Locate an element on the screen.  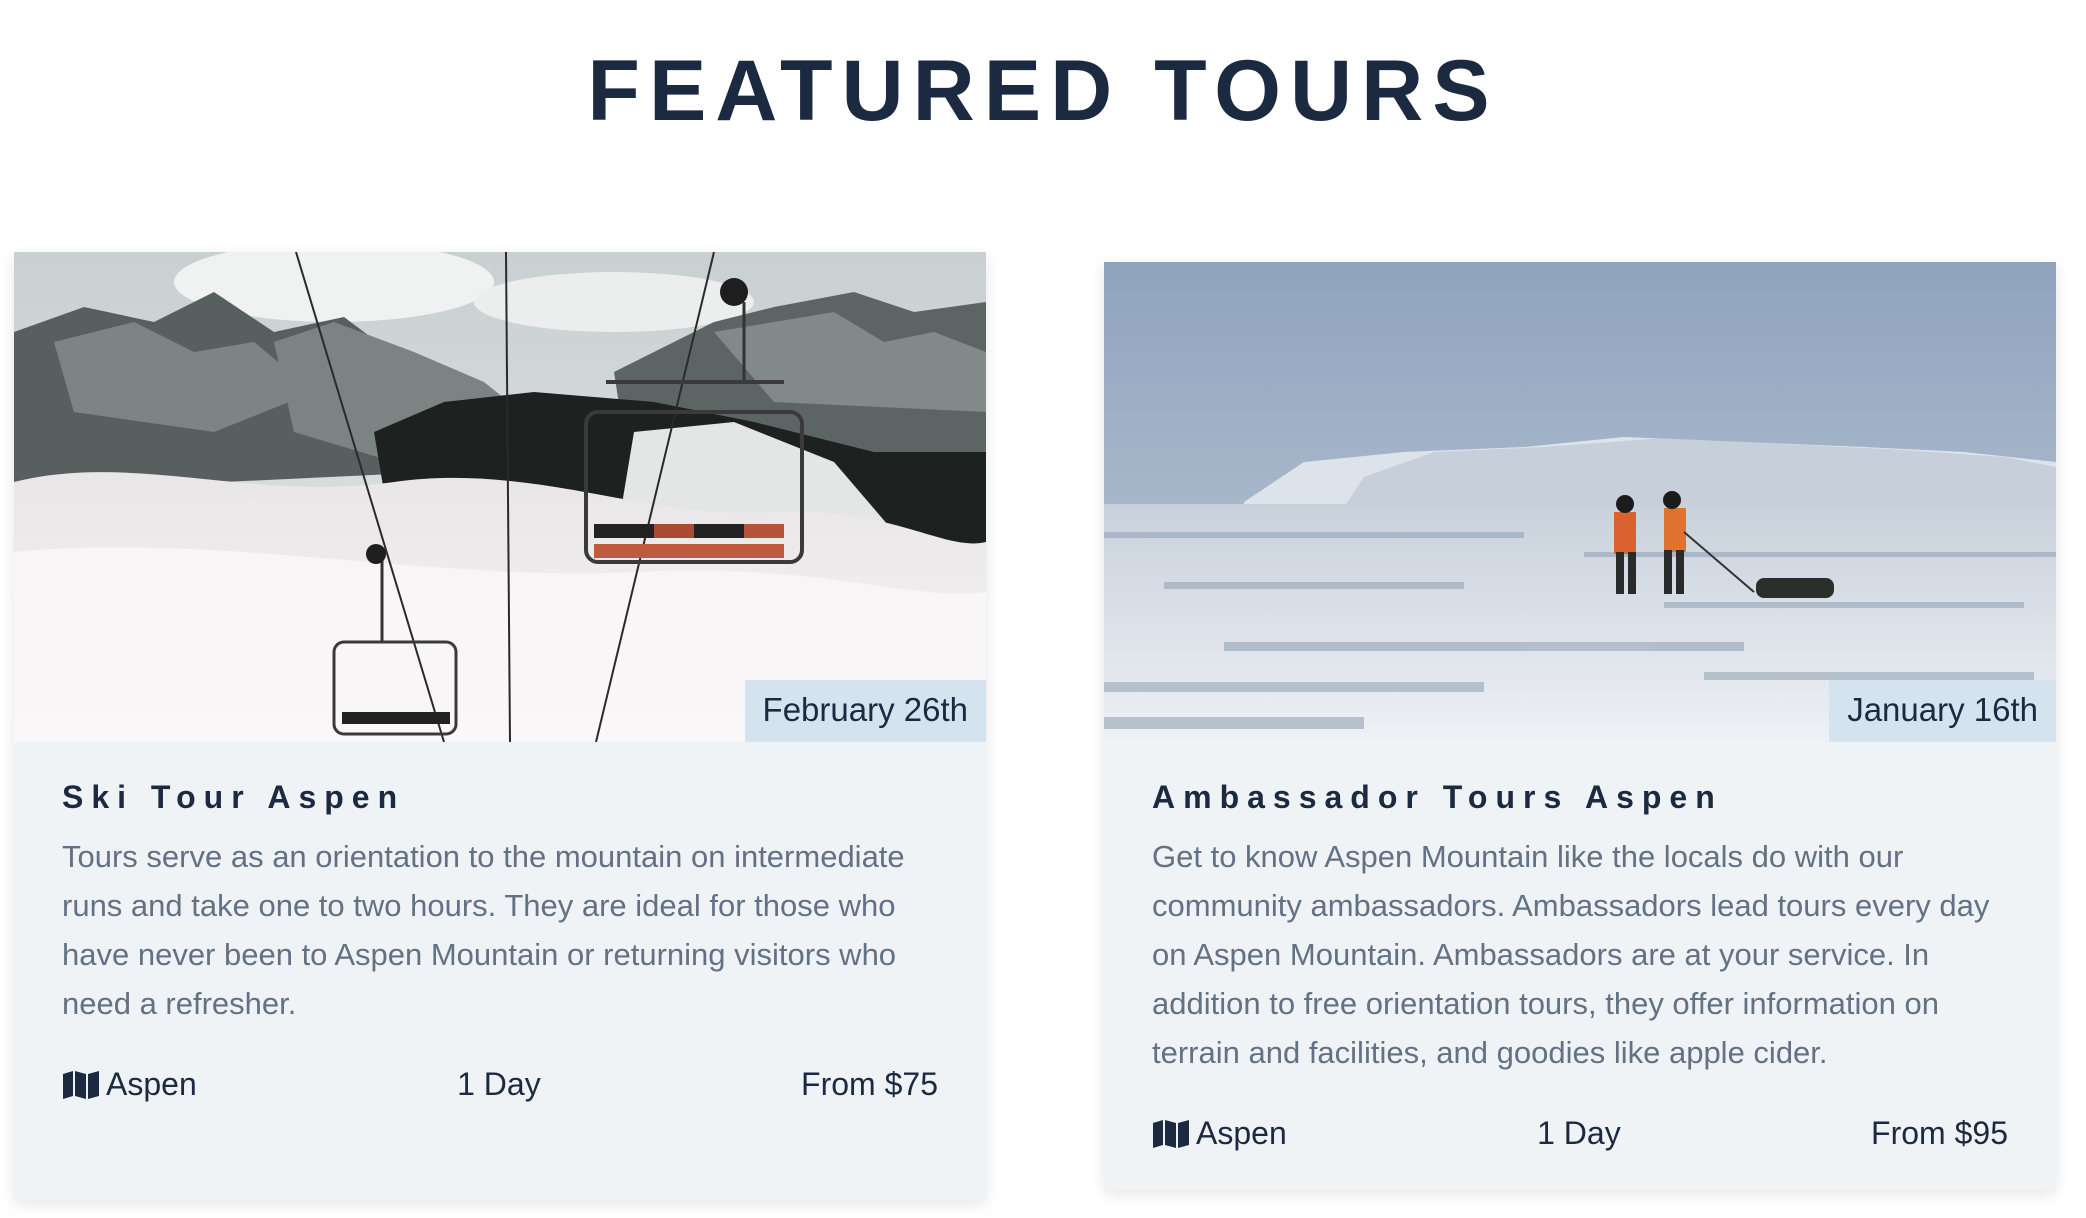
tour-title: Ambassador Tours Aspen is located at coordinates (1580, 797).